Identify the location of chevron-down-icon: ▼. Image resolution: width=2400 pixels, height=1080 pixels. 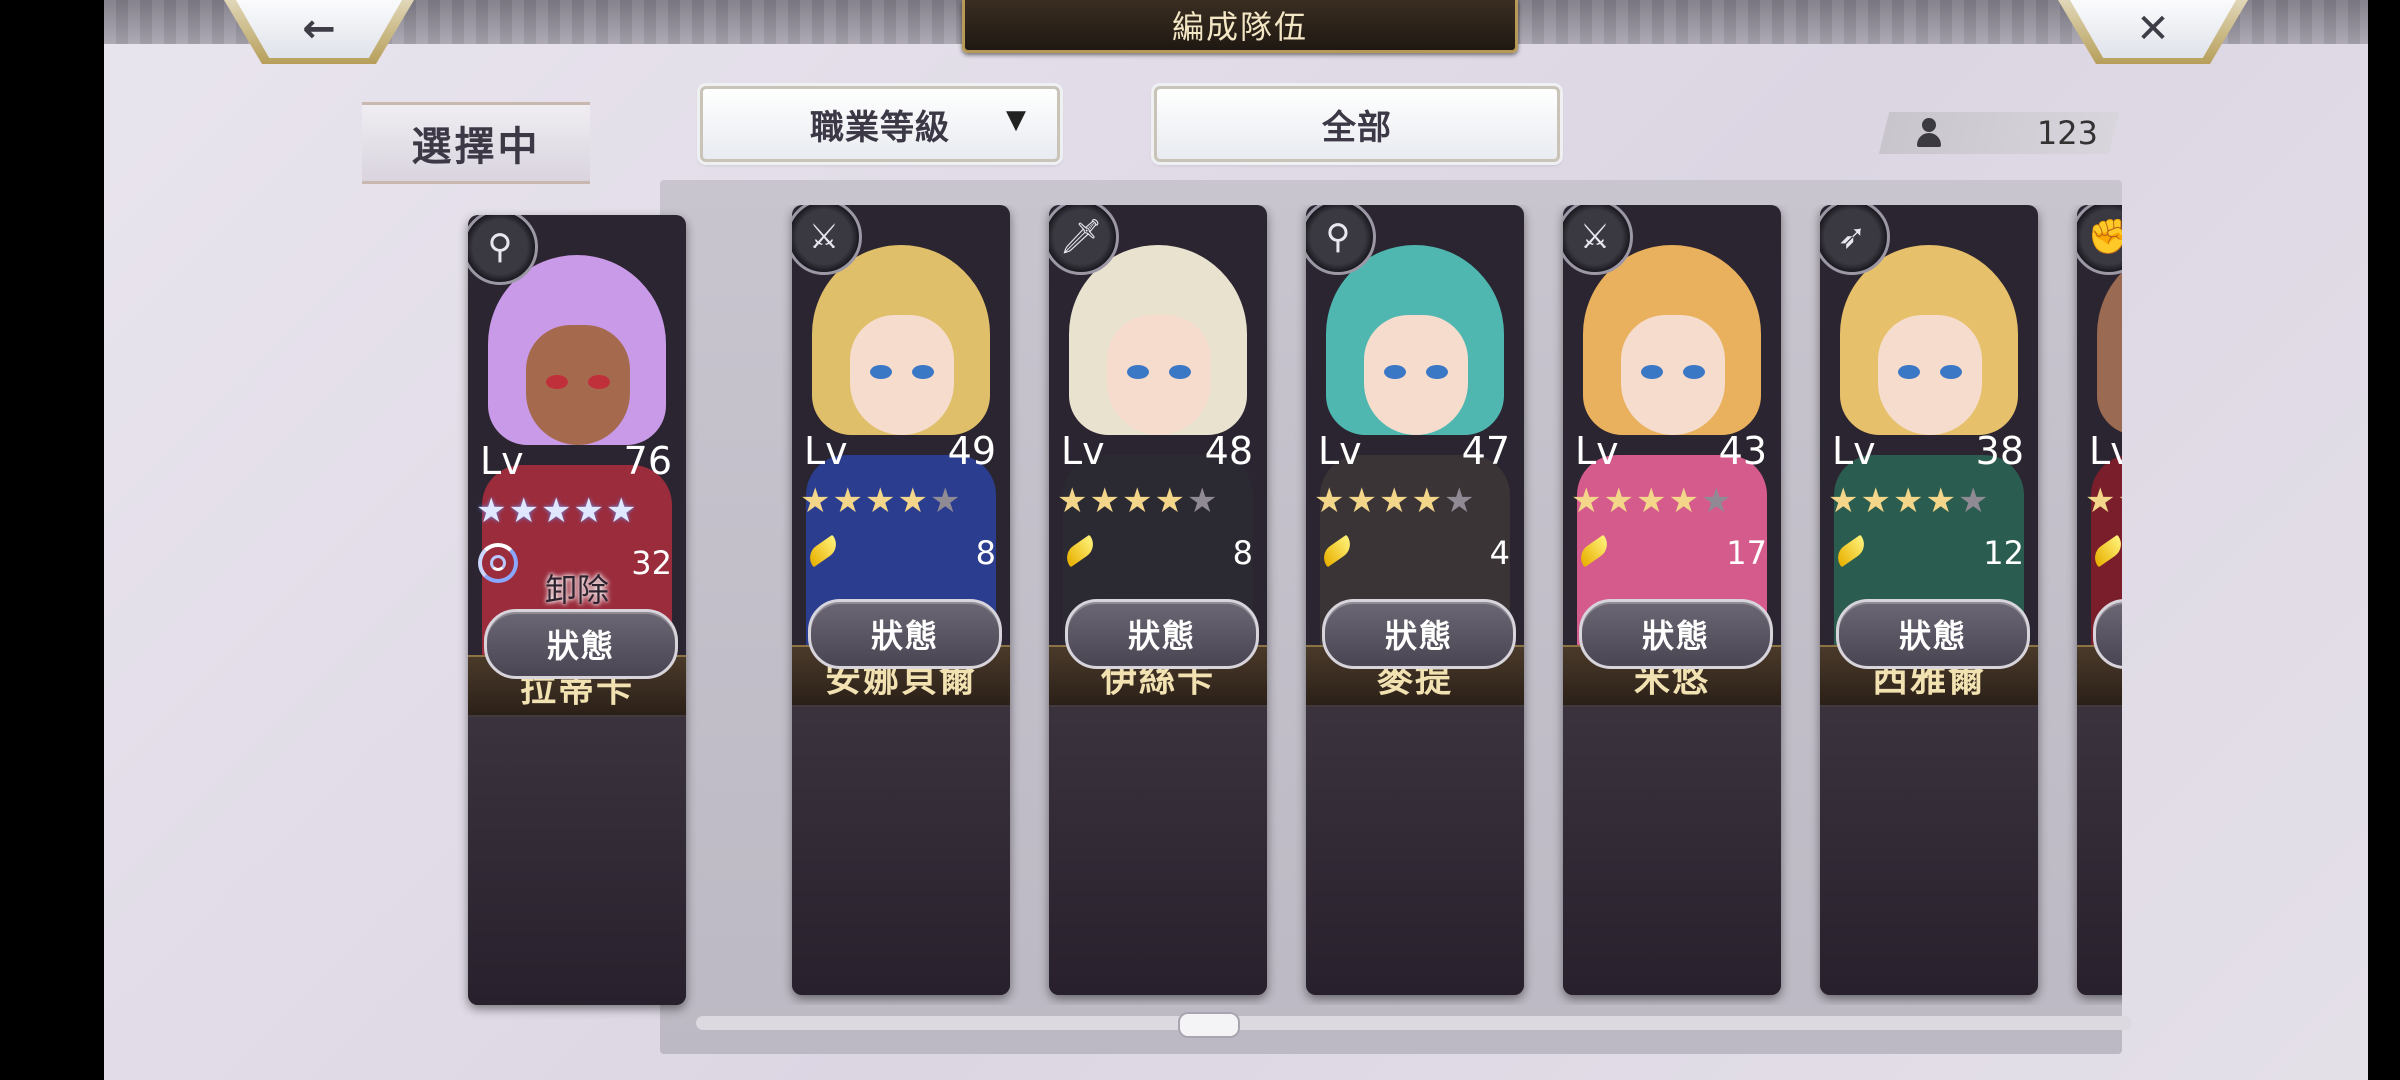
(1016, 120).